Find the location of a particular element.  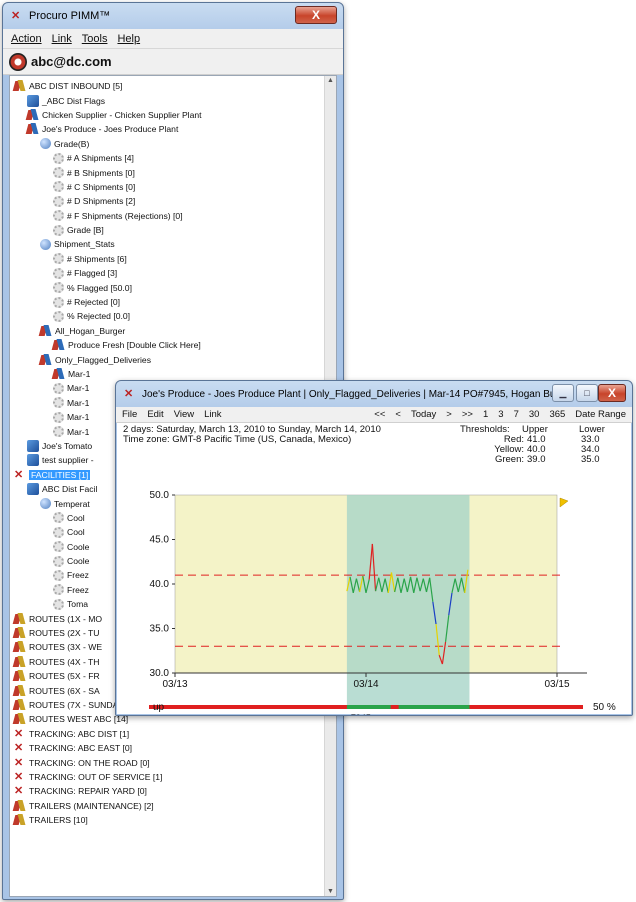

range-7-days: 7 is located at coordinates (516, 414).